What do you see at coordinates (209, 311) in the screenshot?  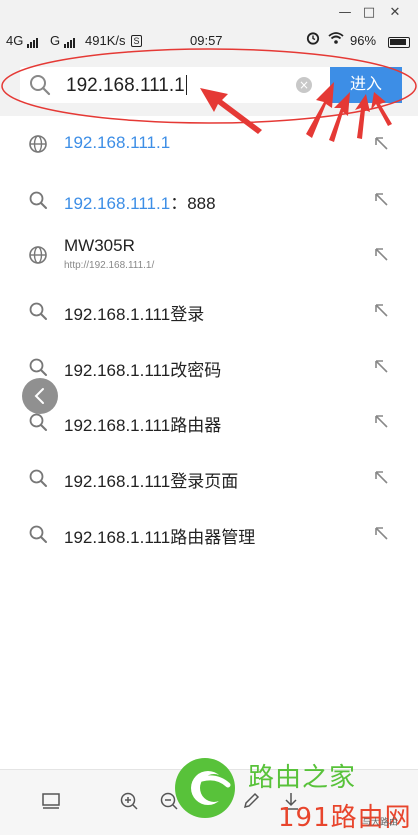 I see `suggestion-item: 192.168.1.111登录` at bounding box center [209, 311].